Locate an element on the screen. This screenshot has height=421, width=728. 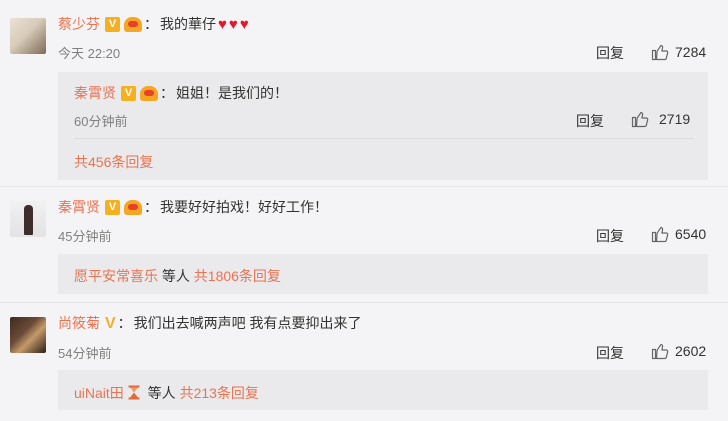
comment-header: 尚筱菊 V ： 我们出去喊两声吧 我有点要抑出来了 is located at coordinates (210, 323).